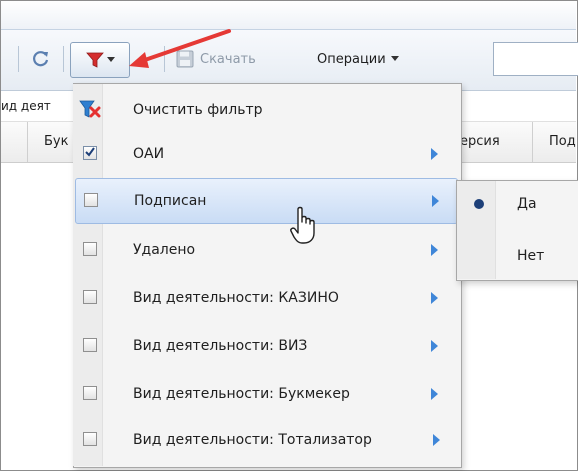  What do you see at coordinates (267, 250) in the screenshot?
I see `menu-item-deleted: Удалено` at bounding box center [267, 250].